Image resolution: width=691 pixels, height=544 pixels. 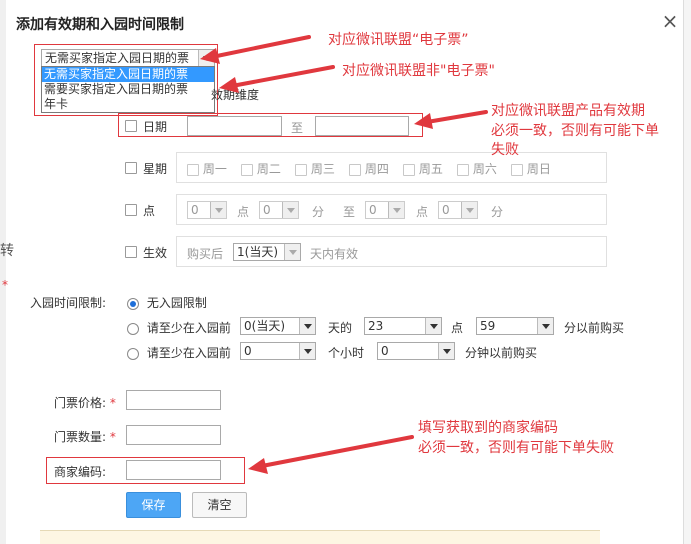 I want to click on annotation-note-2: 对应微讯联盟非"电子票", so click(x=418, y=71).